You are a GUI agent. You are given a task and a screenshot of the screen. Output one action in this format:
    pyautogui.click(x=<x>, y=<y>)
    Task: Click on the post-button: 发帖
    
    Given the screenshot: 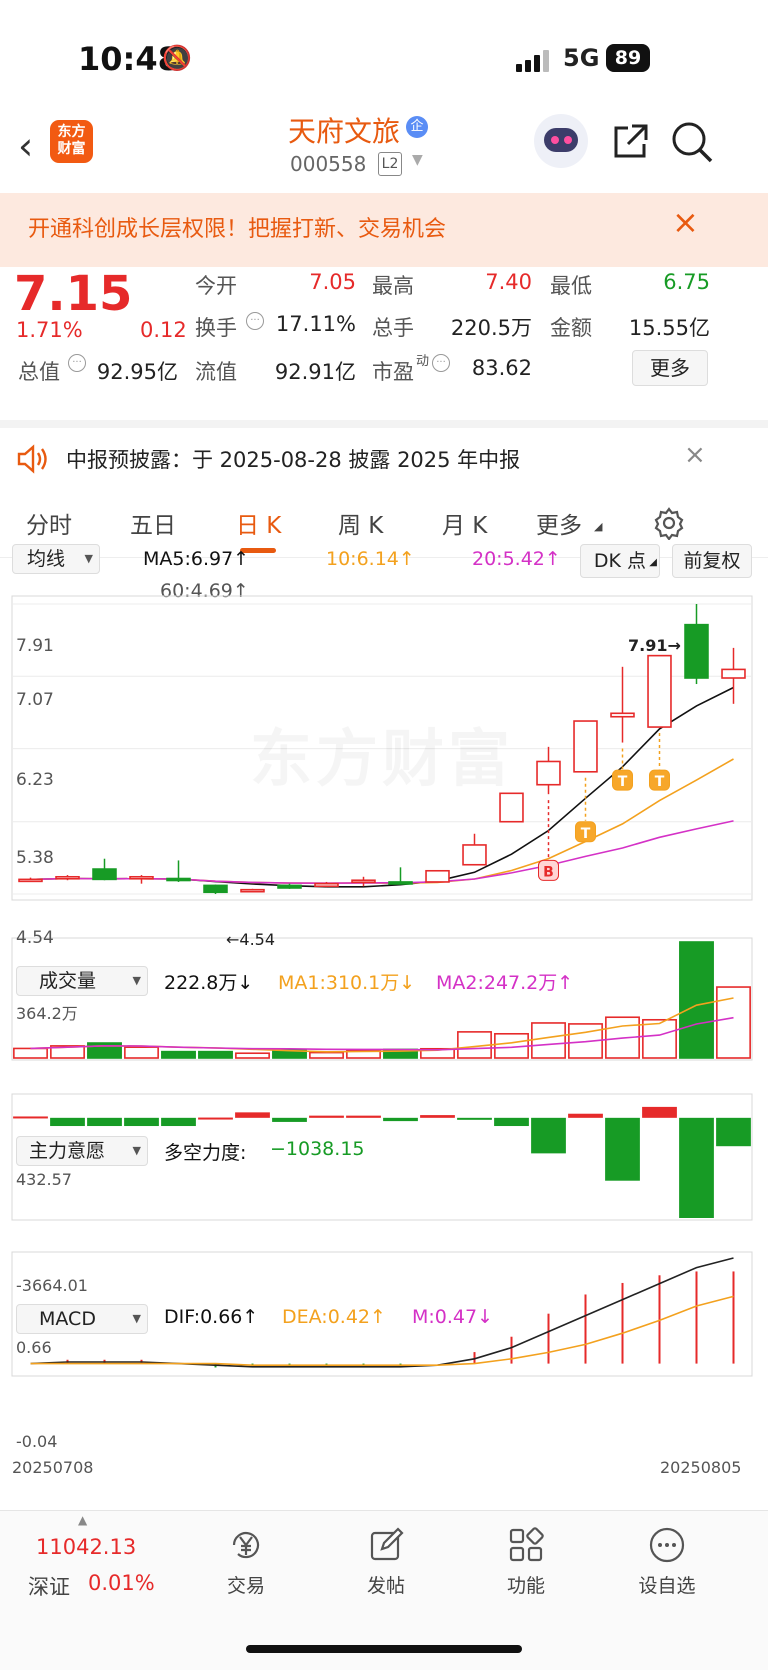 What is the action you would take?
    pyautogui.click(x=386, y=1561)
    